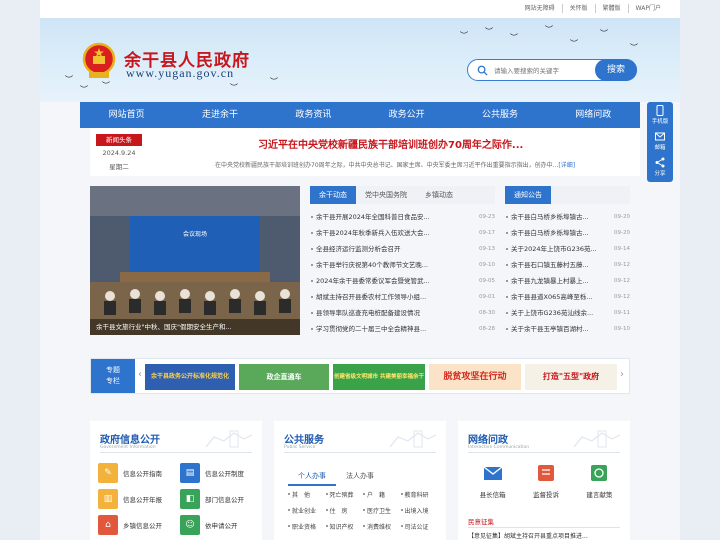  I want to click on headline-weekday: 星期二, so click(119, 167).